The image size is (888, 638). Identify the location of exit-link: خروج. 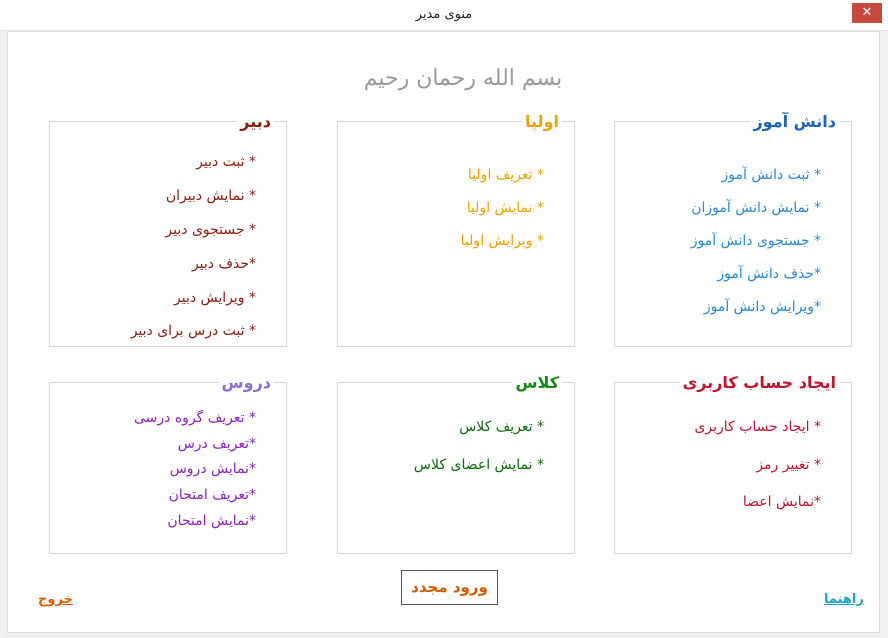
(55, 599).